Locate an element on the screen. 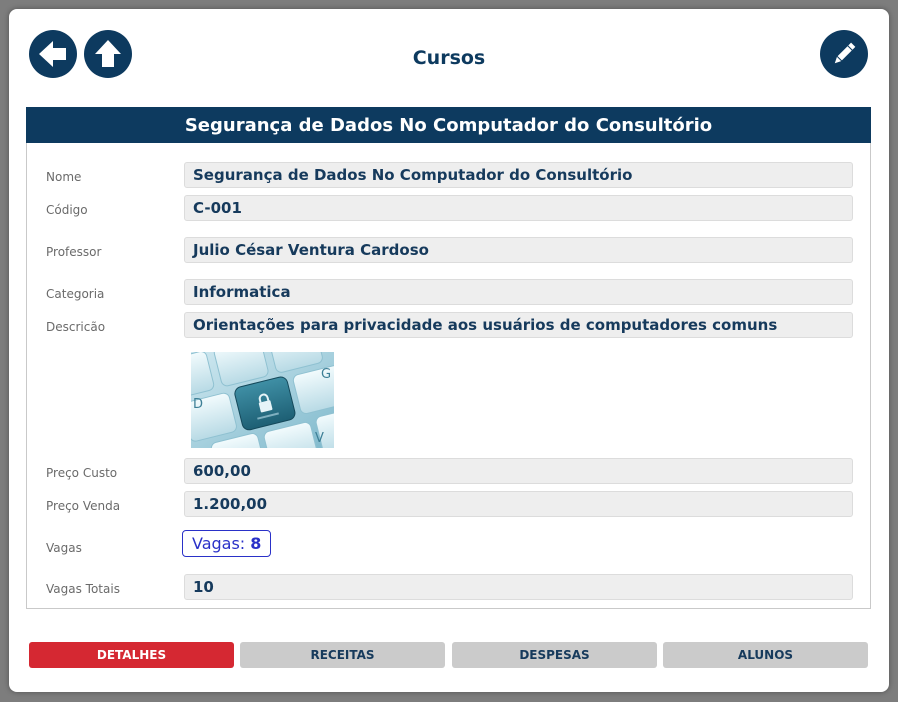 This screenshot has height=702, width=898. sale-price-field: 1.200,00 is located at coordinates (518, 504).